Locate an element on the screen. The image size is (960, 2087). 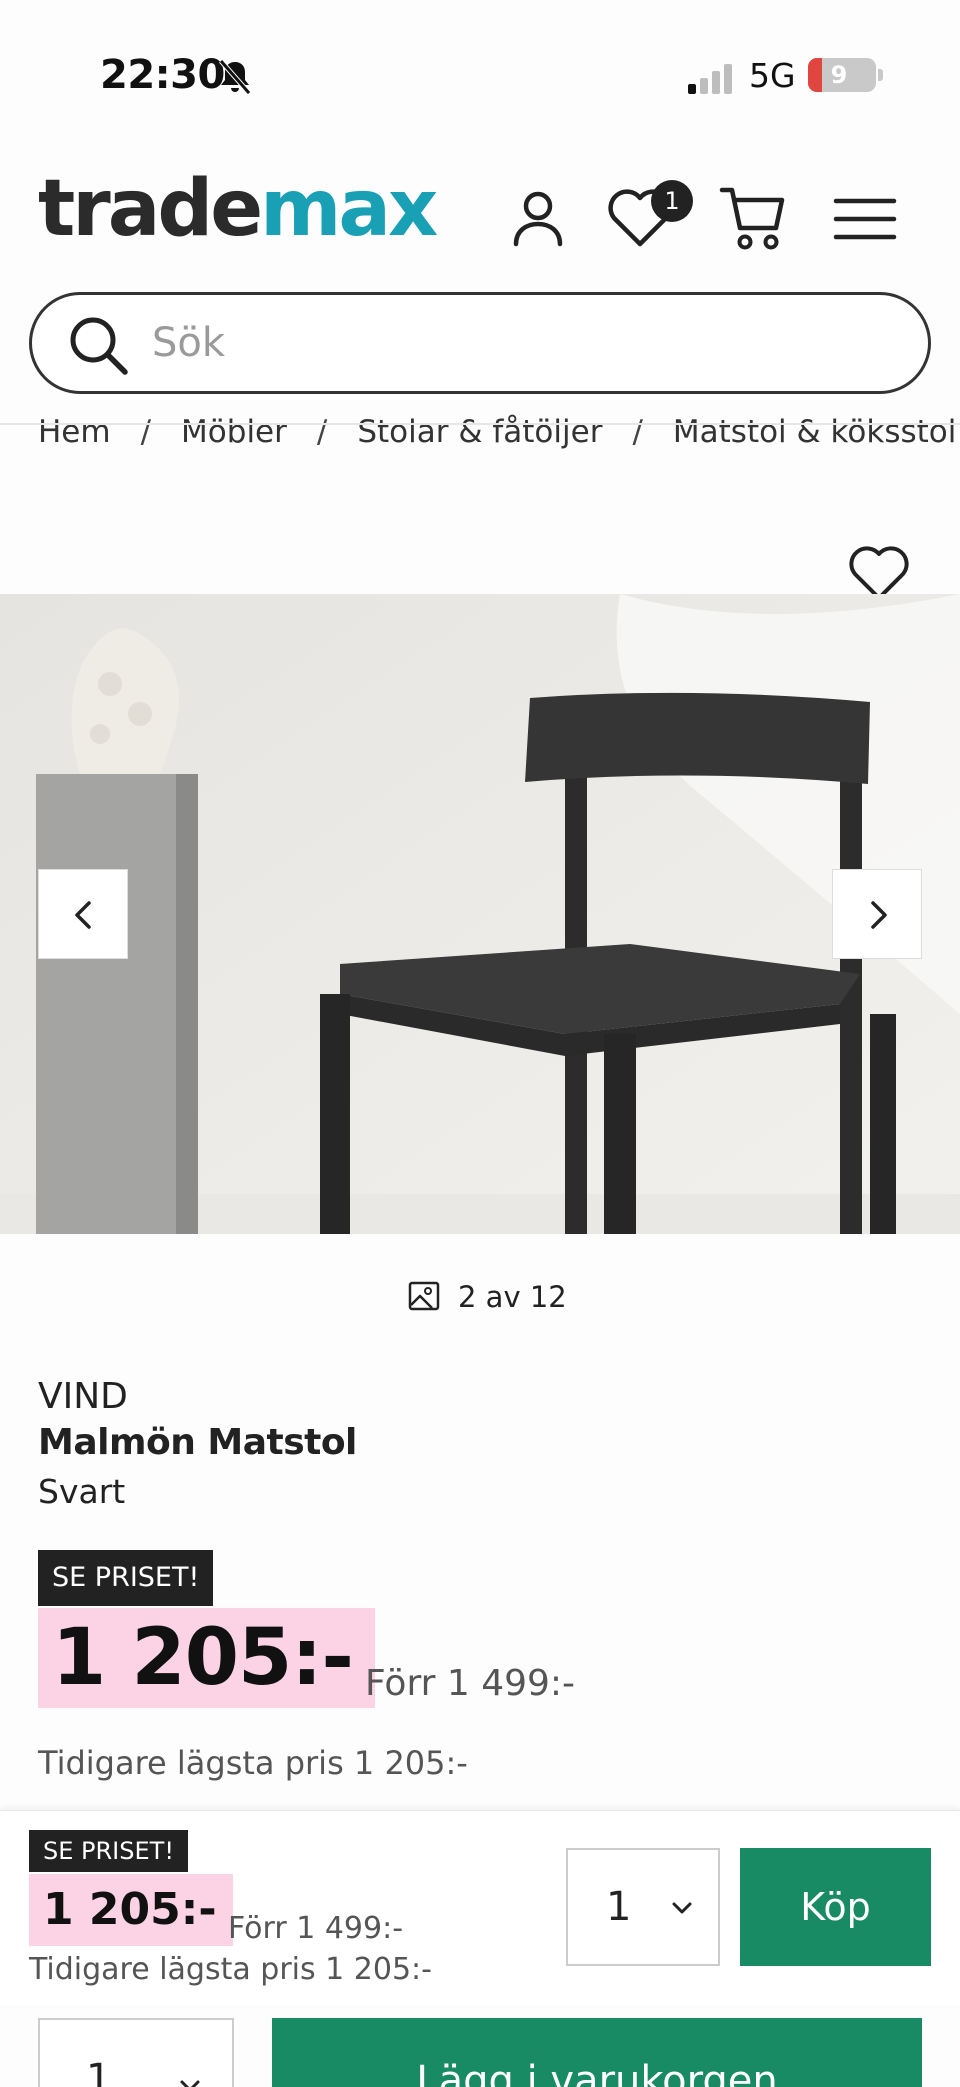
status-time: 22:30 is located at coordinates (162, 75).